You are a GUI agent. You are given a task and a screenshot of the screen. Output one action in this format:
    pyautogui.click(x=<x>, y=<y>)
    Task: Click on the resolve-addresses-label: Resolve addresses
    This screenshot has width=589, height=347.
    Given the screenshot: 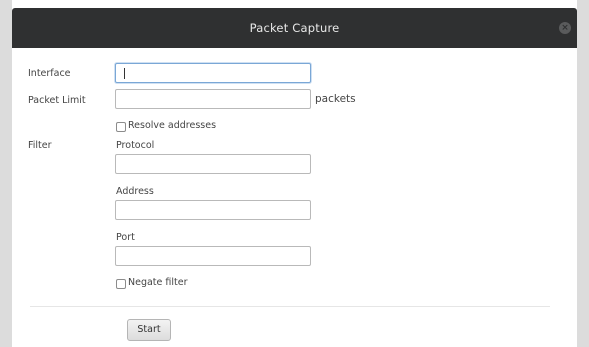 What is the action you would take?
    pyautogui.click(x=172, y=125)
    